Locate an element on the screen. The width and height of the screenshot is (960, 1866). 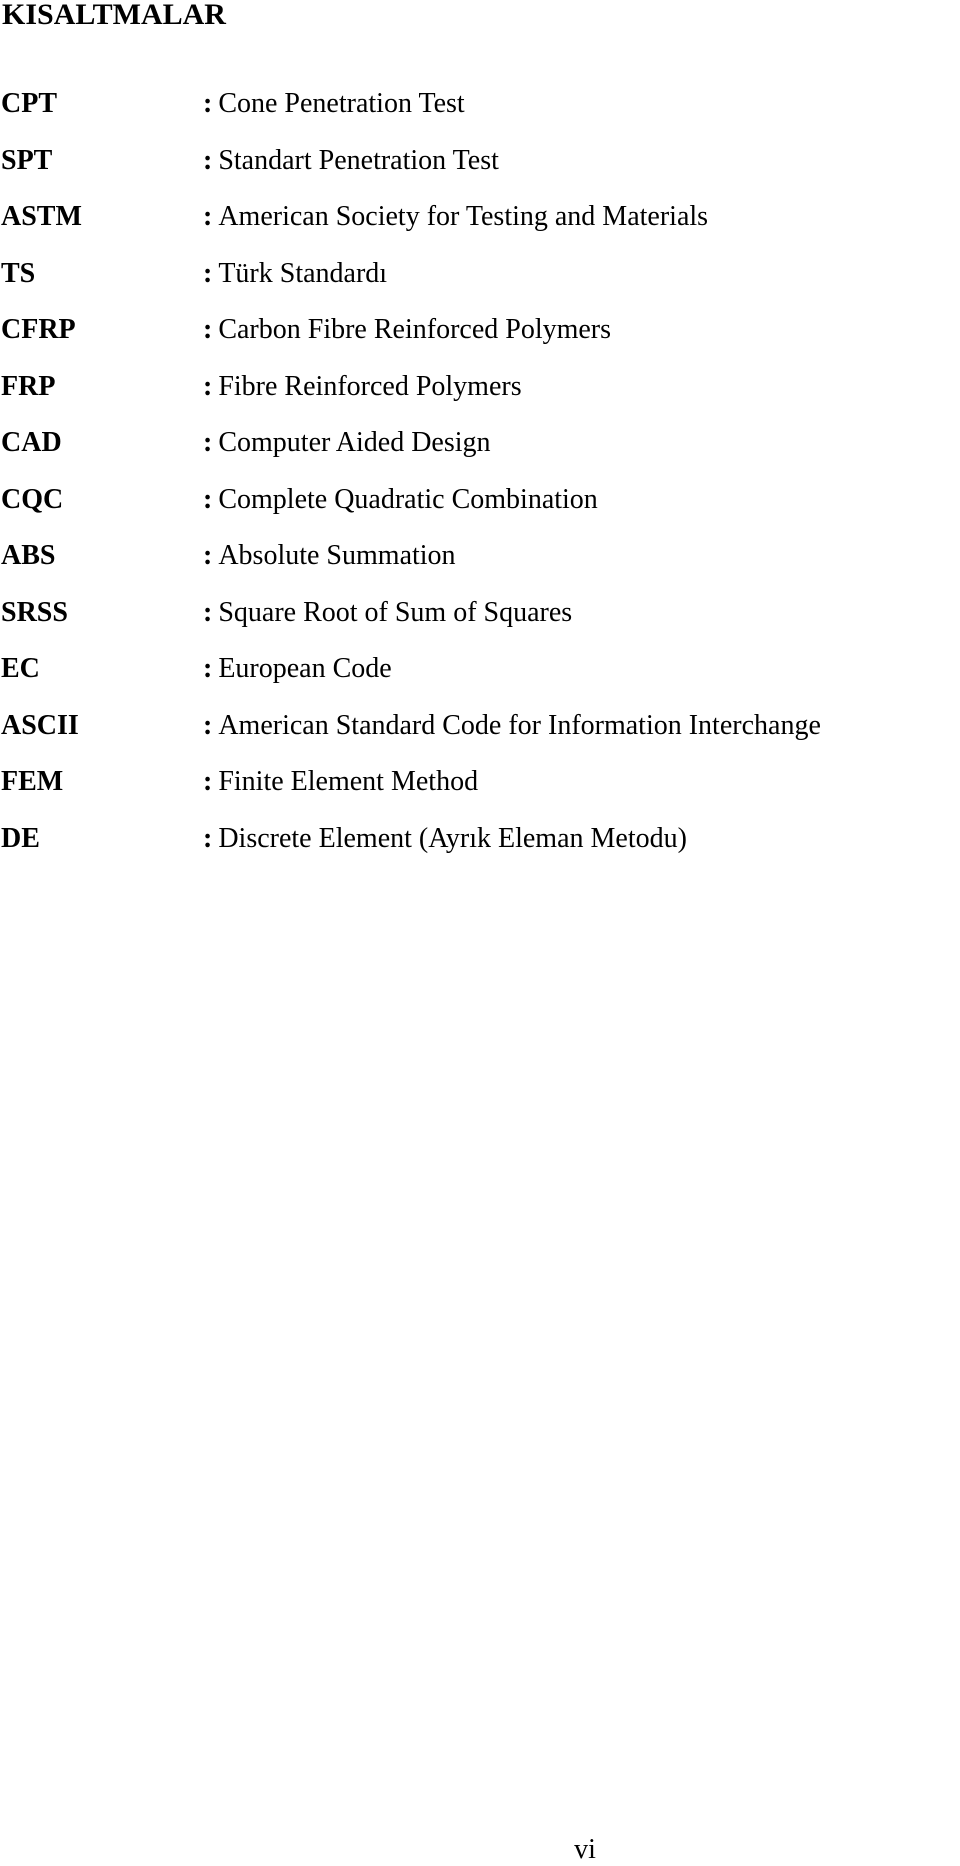
abbreviation-definition: : Cone Penetration Test is located at coordinates (334, 104).